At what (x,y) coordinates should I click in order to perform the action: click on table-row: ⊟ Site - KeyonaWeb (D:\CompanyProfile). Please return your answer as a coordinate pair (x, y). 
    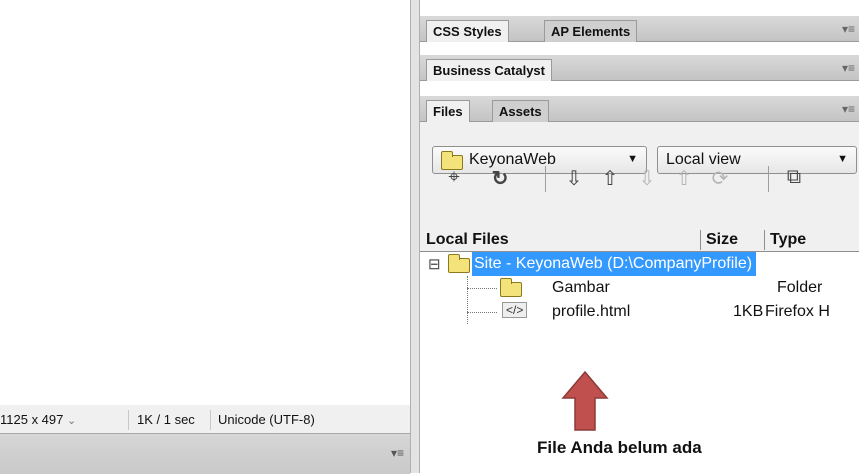
    Looking at the image, I should click on (639, 264).